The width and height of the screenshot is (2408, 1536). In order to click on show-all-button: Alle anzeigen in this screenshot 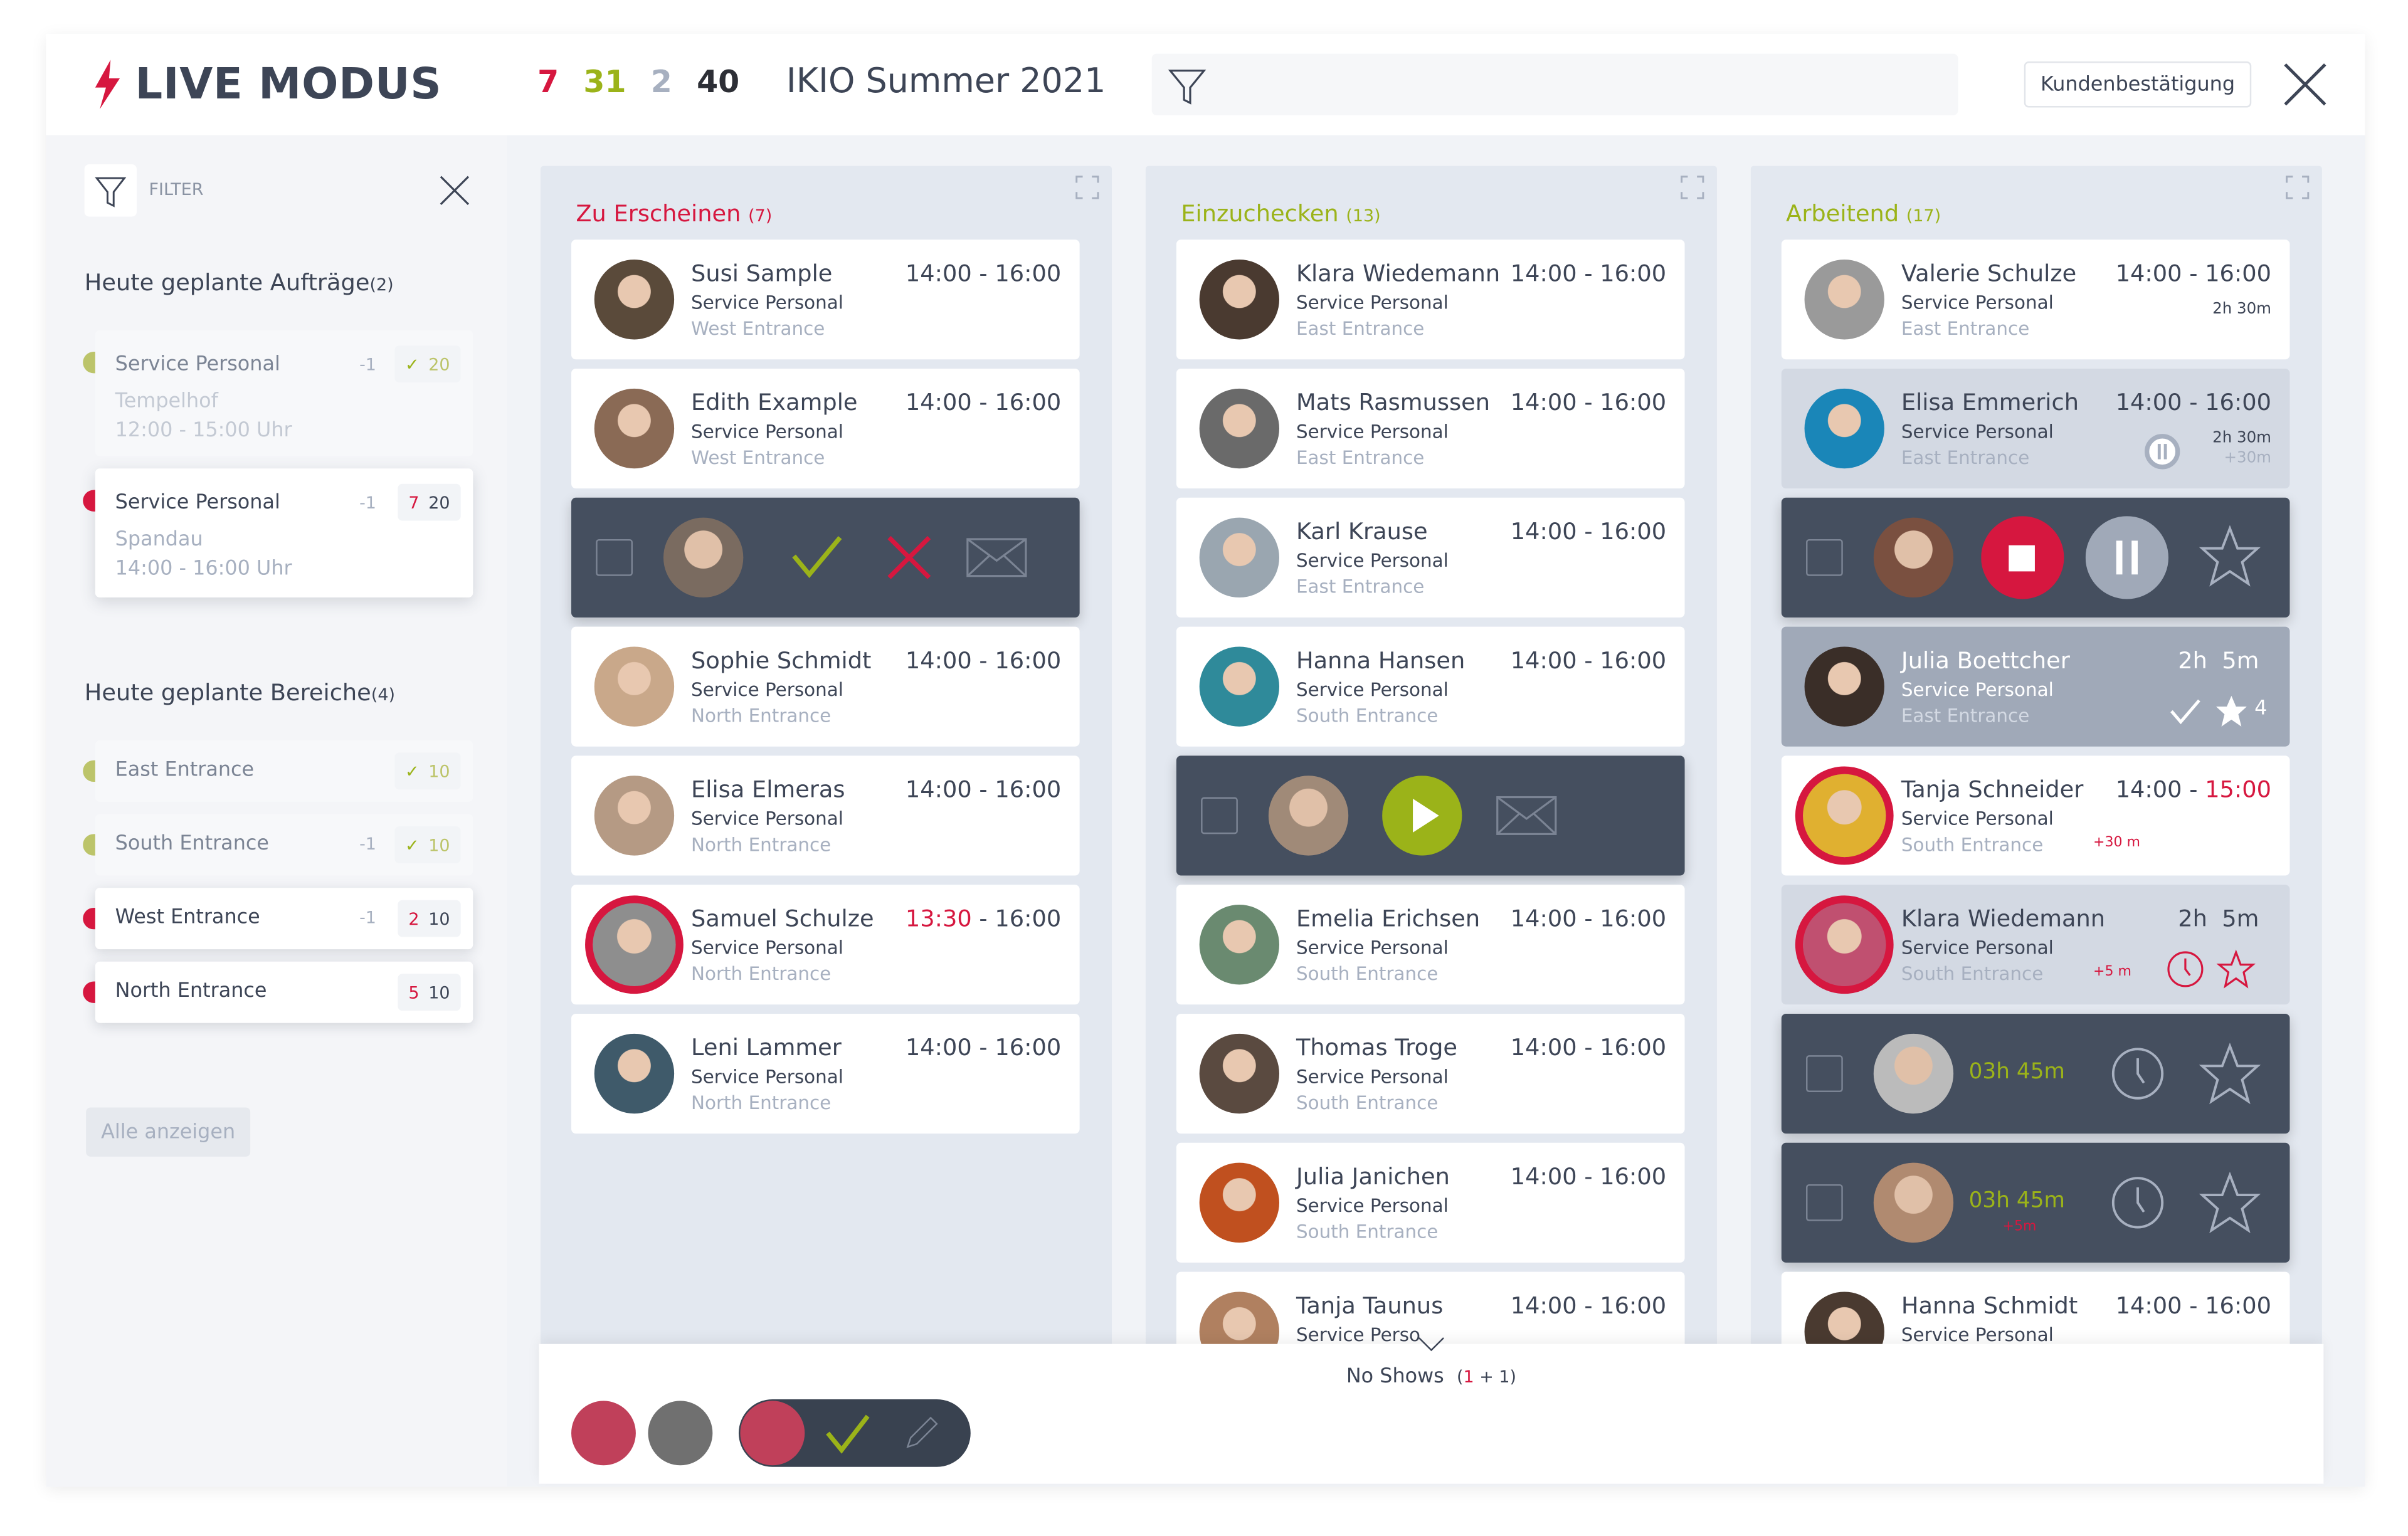, I will do `click(168, 1132)`.